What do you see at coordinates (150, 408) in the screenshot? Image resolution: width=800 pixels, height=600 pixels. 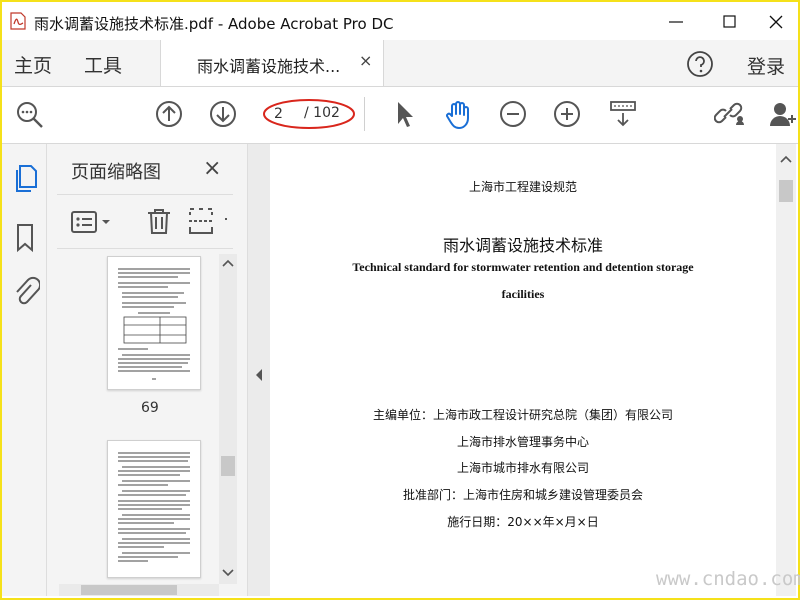 I see `thumbnail-page-number: 69` at bounding box center [150, 408].